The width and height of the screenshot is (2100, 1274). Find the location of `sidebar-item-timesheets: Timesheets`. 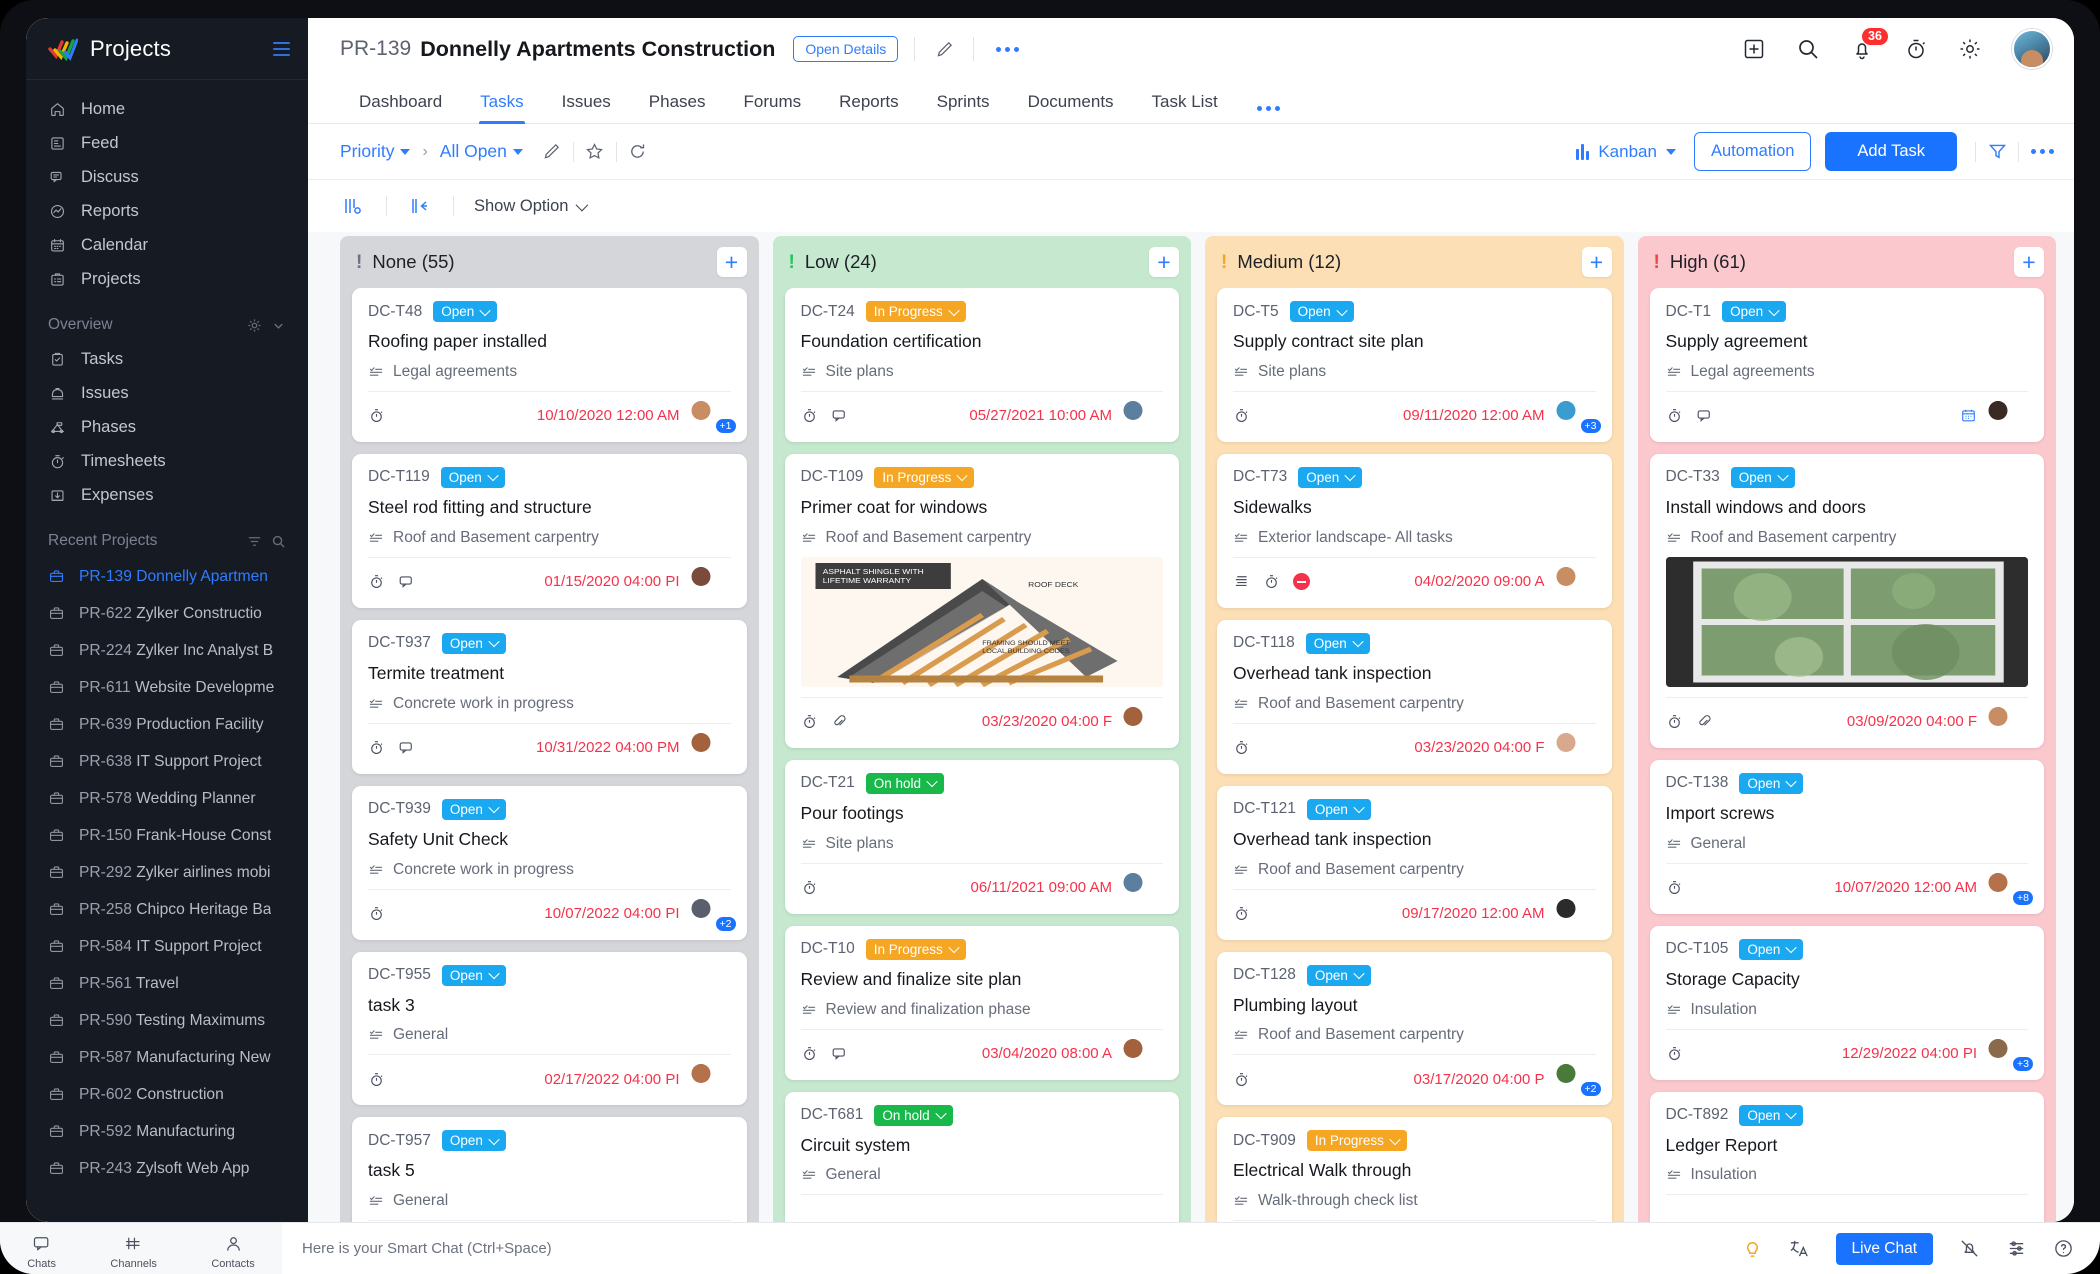

sidebar-item-timesheets: Timesheets is located at coordinates (167, 461).